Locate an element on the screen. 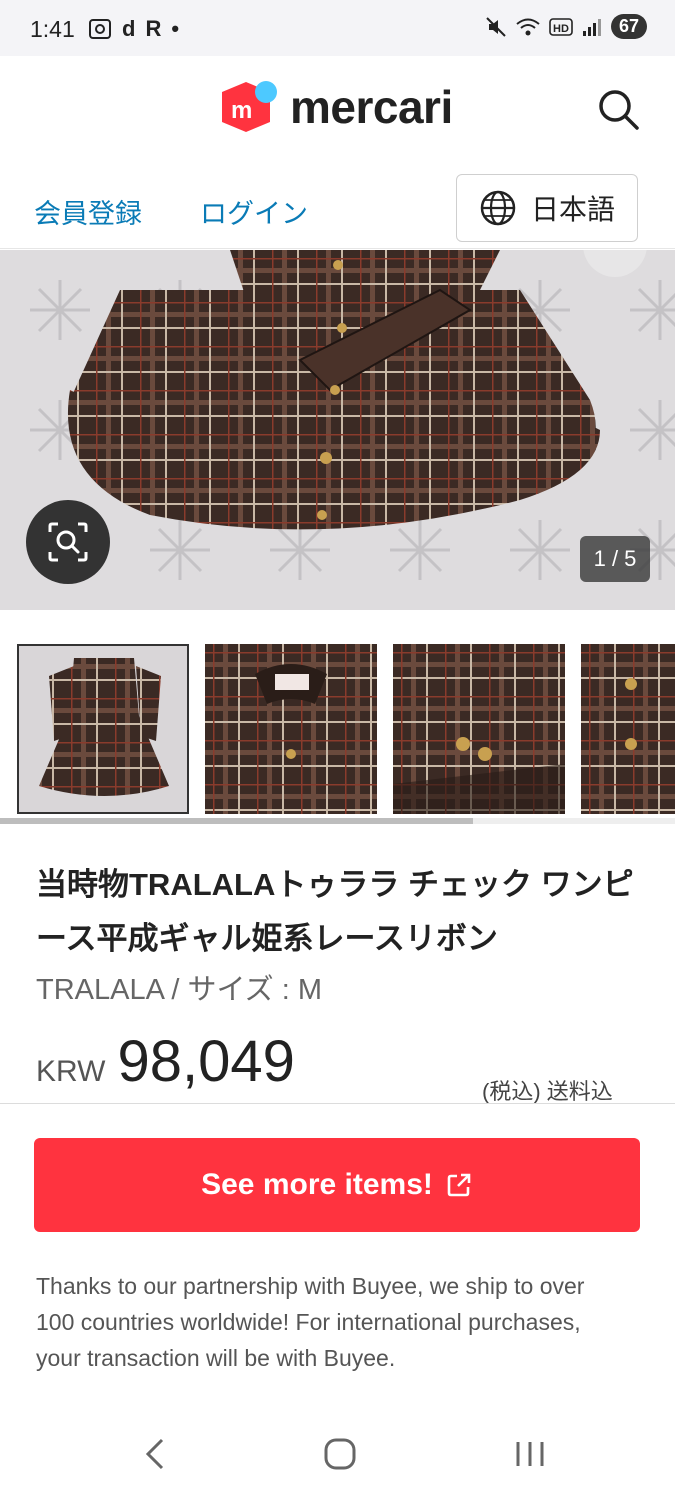 This screenshot has width=675, height=1500. android-nav-bar is located at coordinates (337, 1455).